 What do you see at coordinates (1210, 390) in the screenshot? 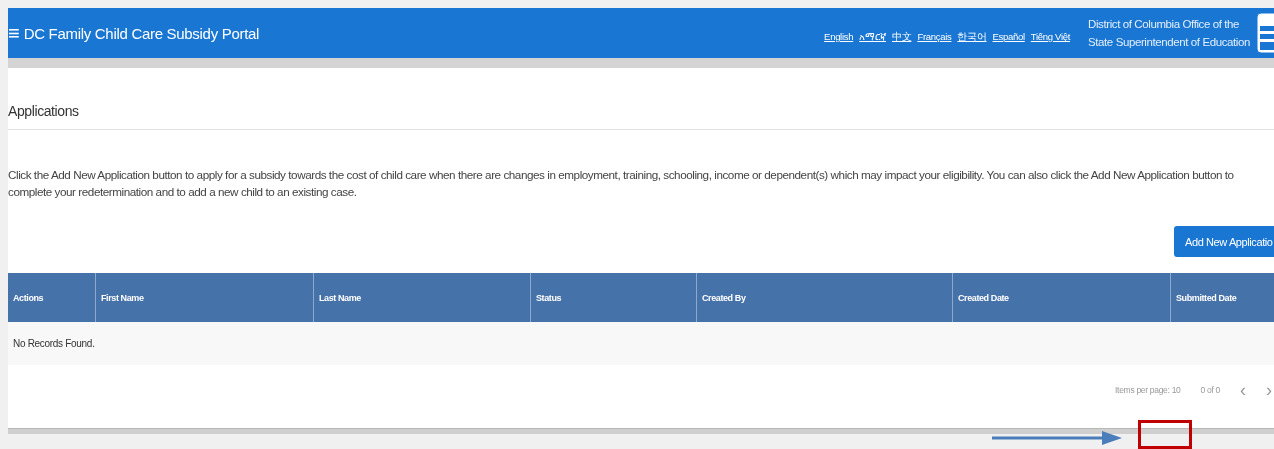
I see `page-range: 0 of 0` at bounding box center [1210, 390].